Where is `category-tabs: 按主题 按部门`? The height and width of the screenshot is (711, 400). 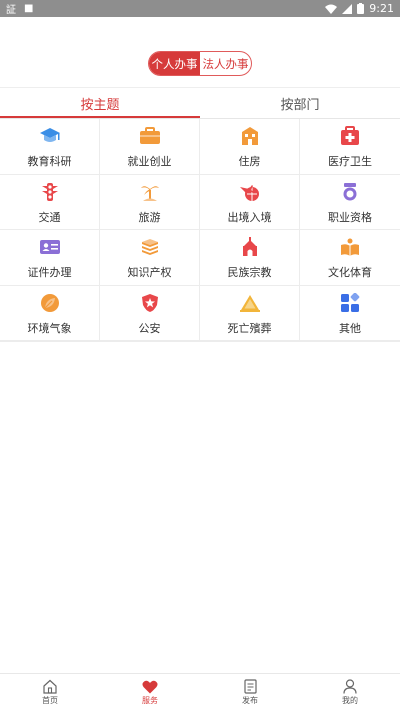 category-tabs: 按主题 按部门 is located at coordinates (200, 103).